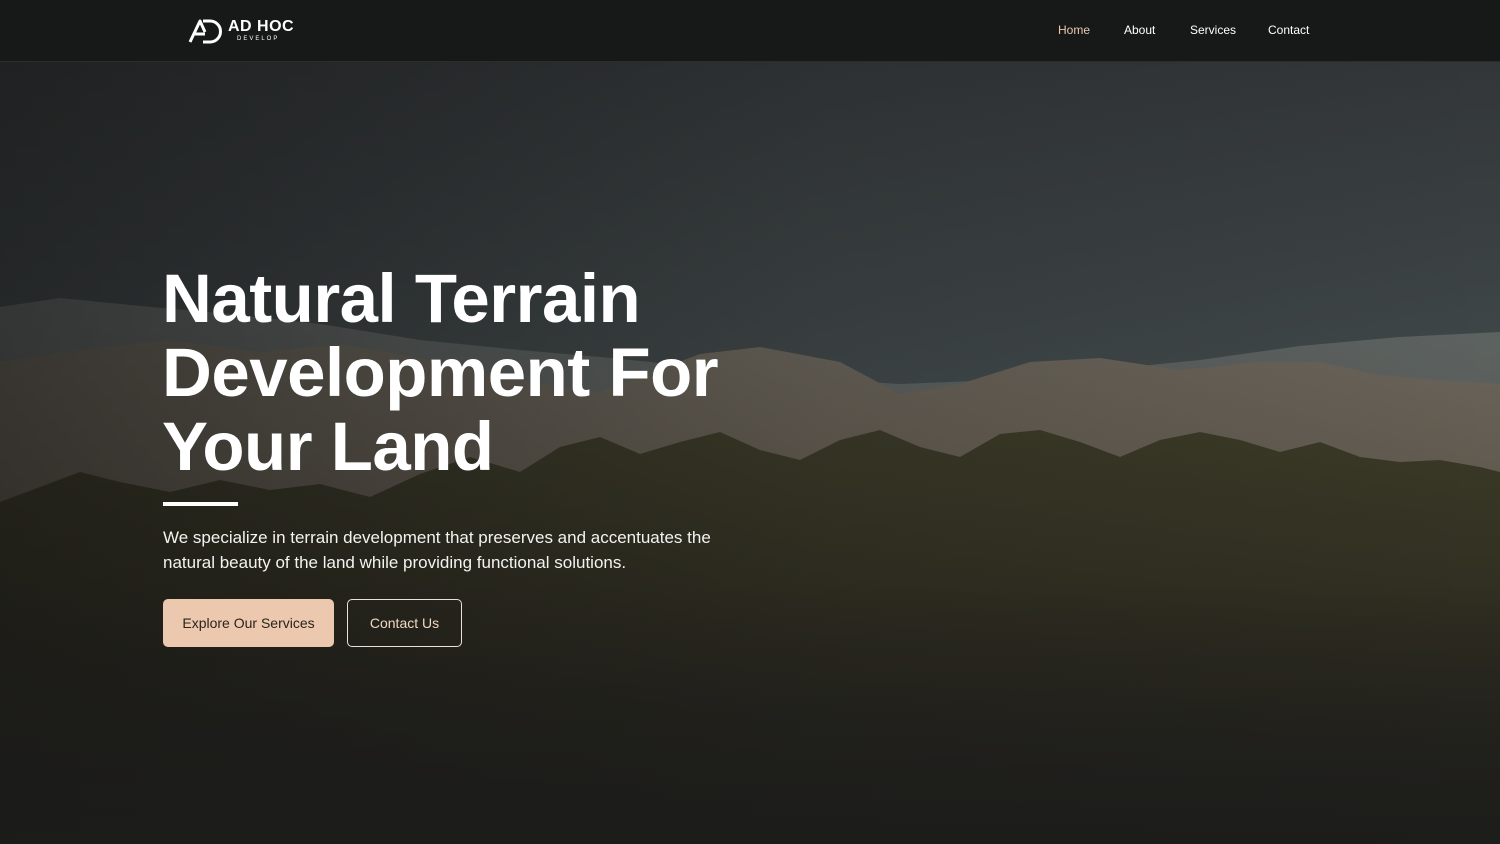  What do you see at coordinates (248, 623) in the screenshot?
I see `explore-services-button: Explore Our Services` at bounding box center [248, 623].